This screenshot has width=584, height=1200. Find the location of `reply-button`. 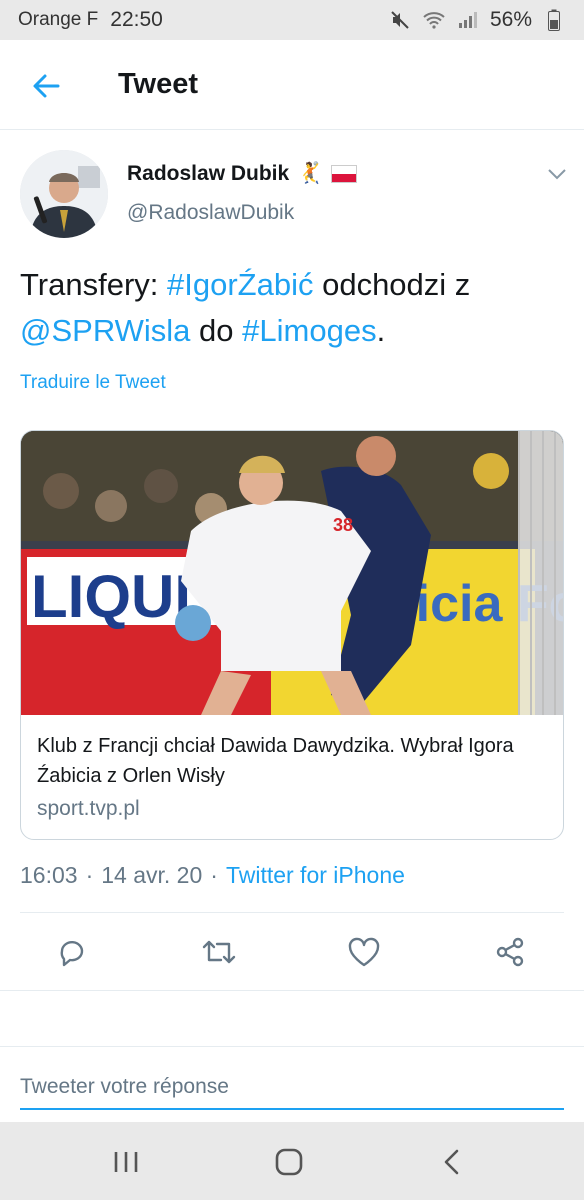

reply-button is located at coordinates (72, 952).